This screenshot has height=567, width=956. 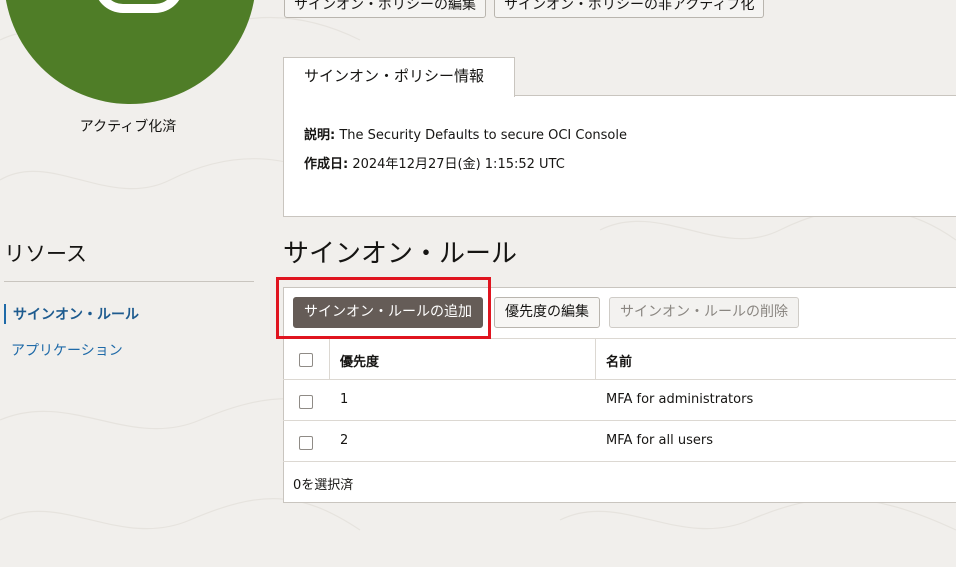 What do you see at coordinates (659, 440) in the screenshot?
I see `row-name: MFA for all users` at bounding box center [659, 440].